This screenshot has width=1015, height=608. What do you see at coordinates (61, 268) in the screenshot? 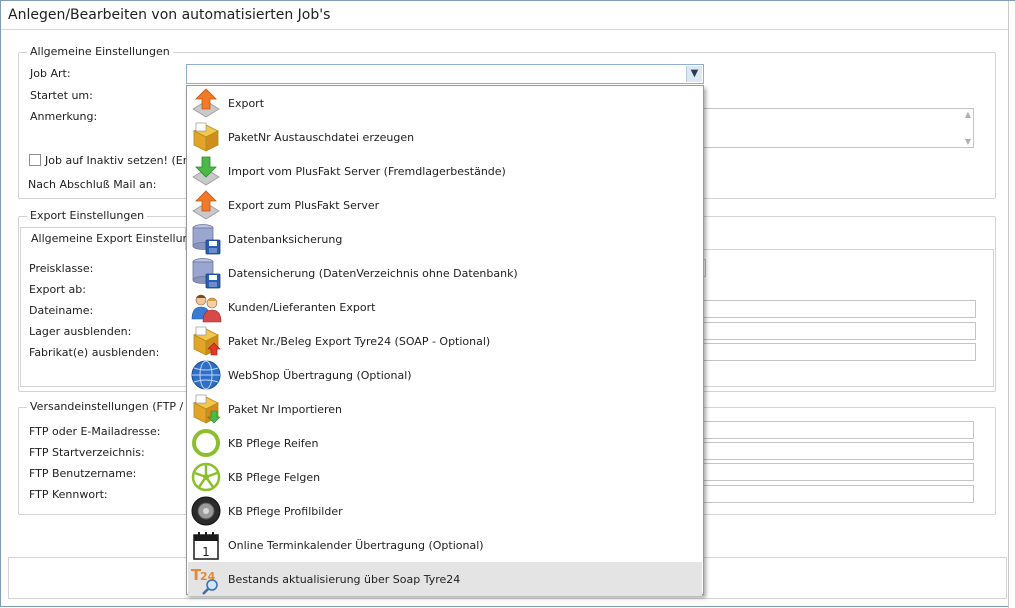
I see `preisklasse-label: Preisklasse:` at bounding box center [61, 268].